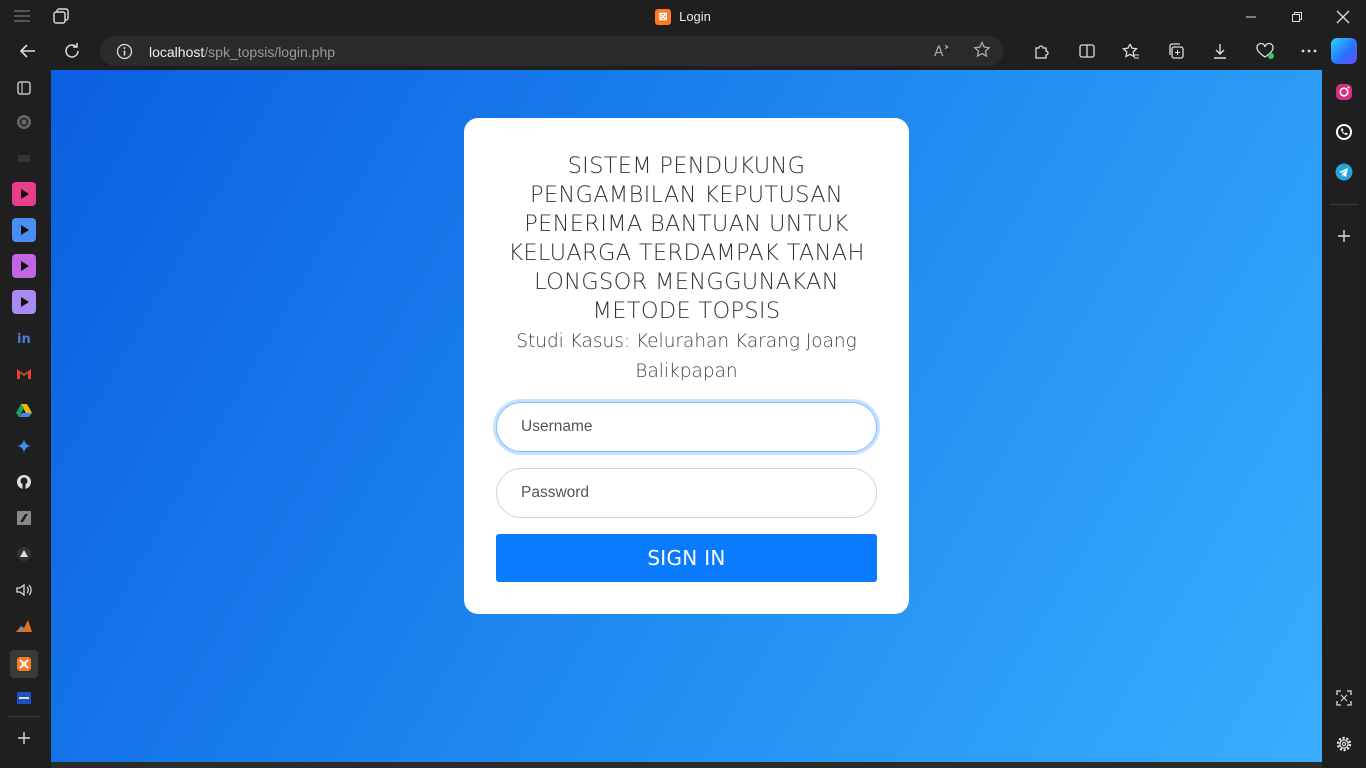  What do you see at coordinates (61, 16) in the screenshot?
I see `workspaces-icon` at bounding box center [61, 16].